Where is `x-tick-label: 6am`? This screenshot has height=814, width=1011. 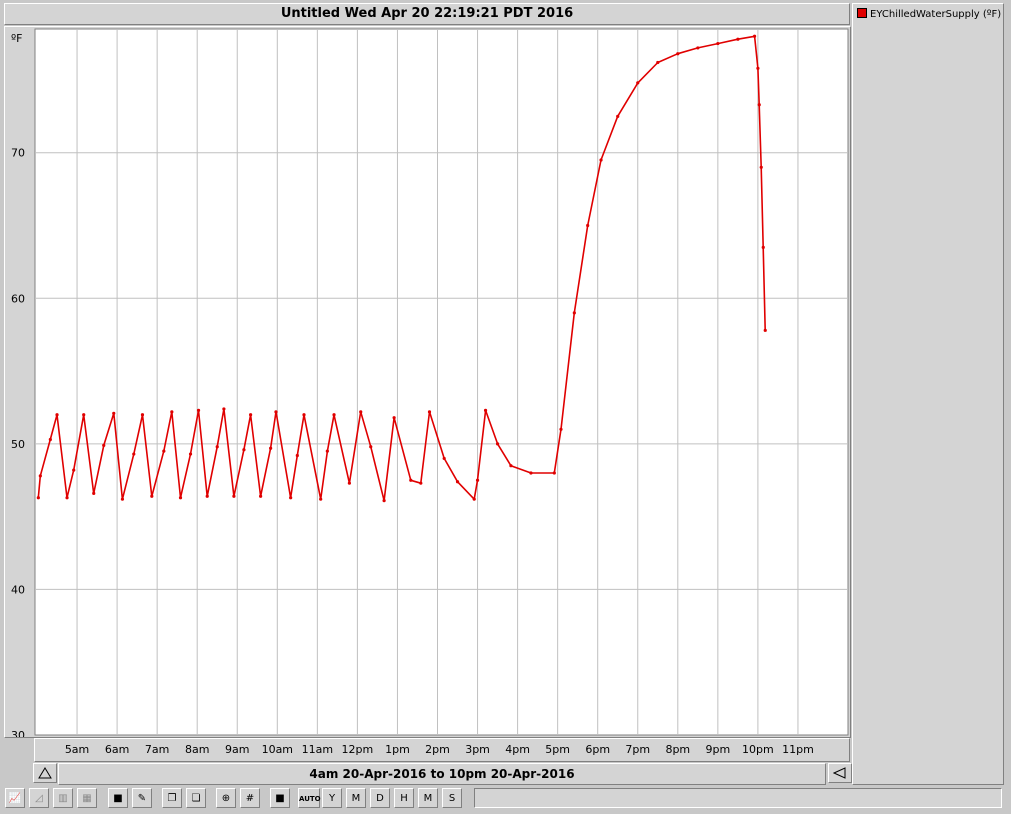 x-tick-label: 6am is located at coordinates (117, 749).